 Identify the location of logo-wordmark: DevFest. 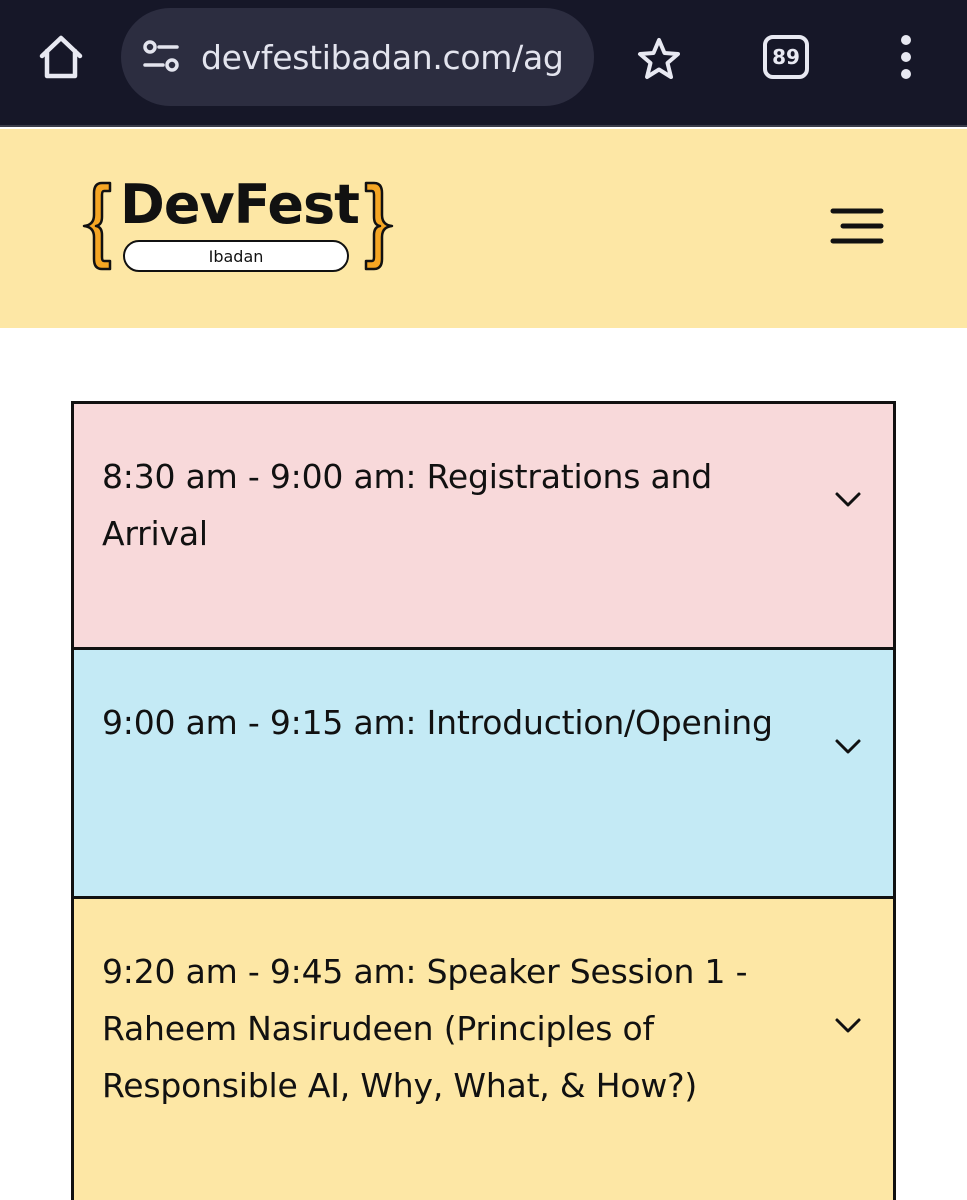
(240, 204).